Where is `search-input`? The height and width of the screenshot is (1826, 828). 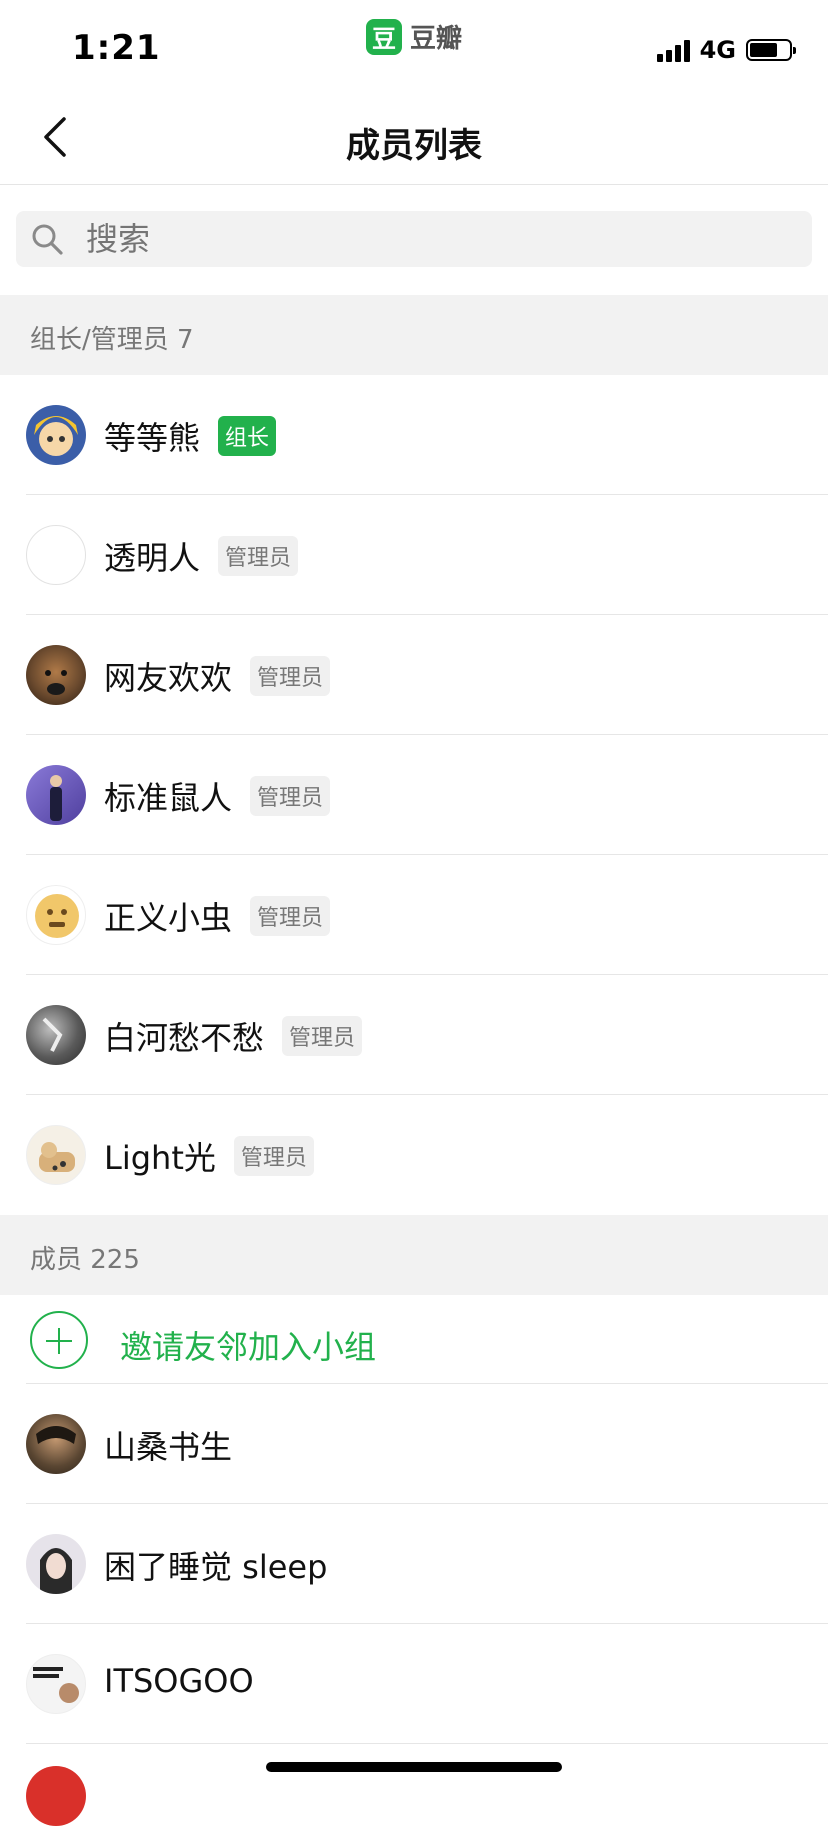 search-input is located at coordinates (426, 239).